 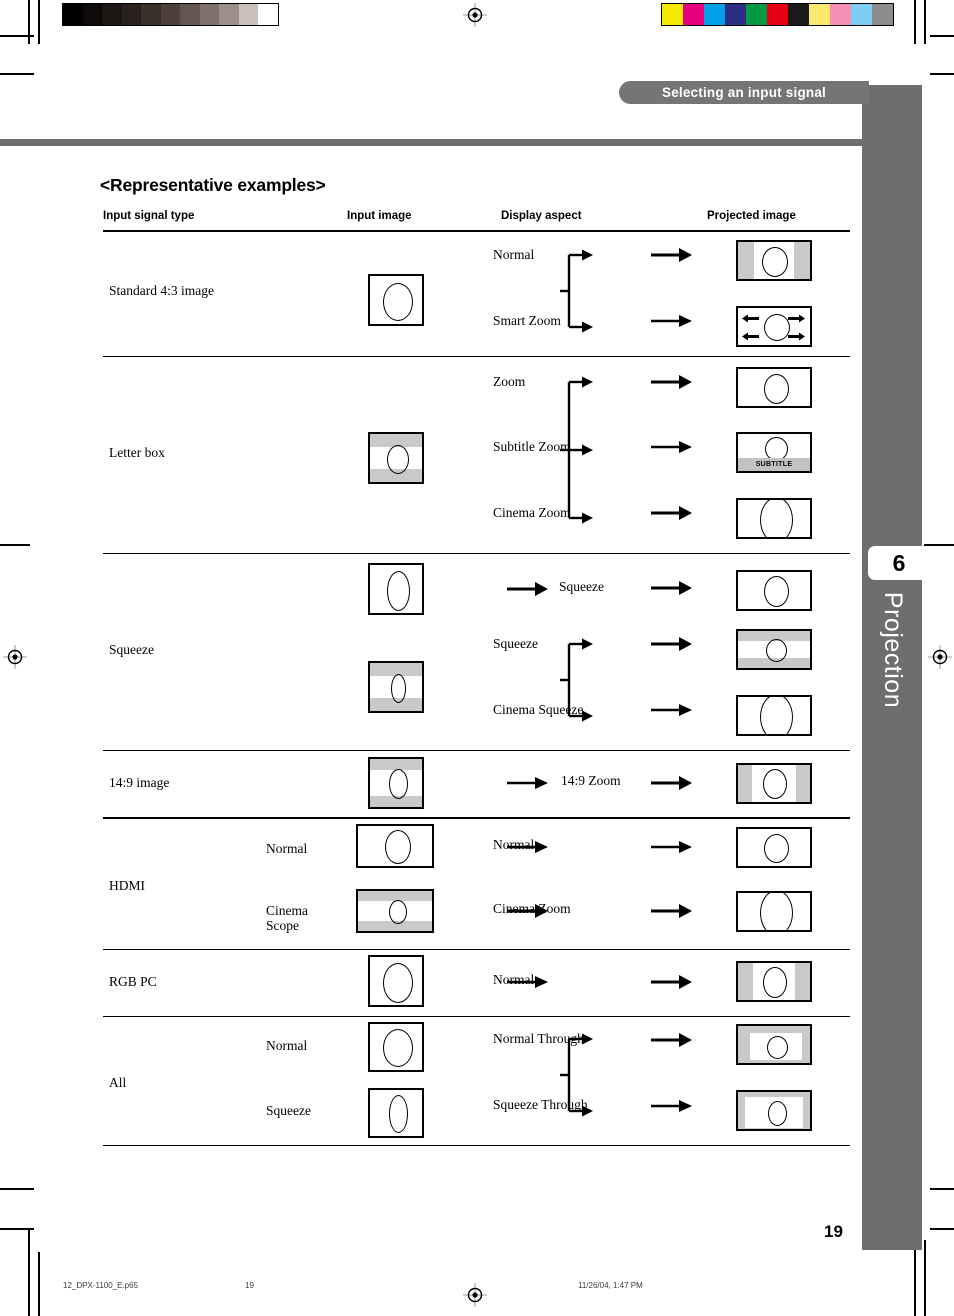 I want to click on input-image-all-normal, so click(x=396, y=1046).